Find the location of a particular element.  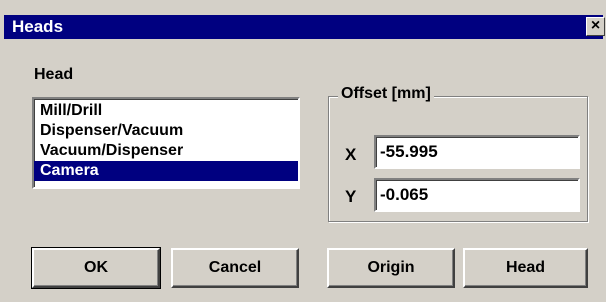

y-label: Y is located at coordinates (351, 196).